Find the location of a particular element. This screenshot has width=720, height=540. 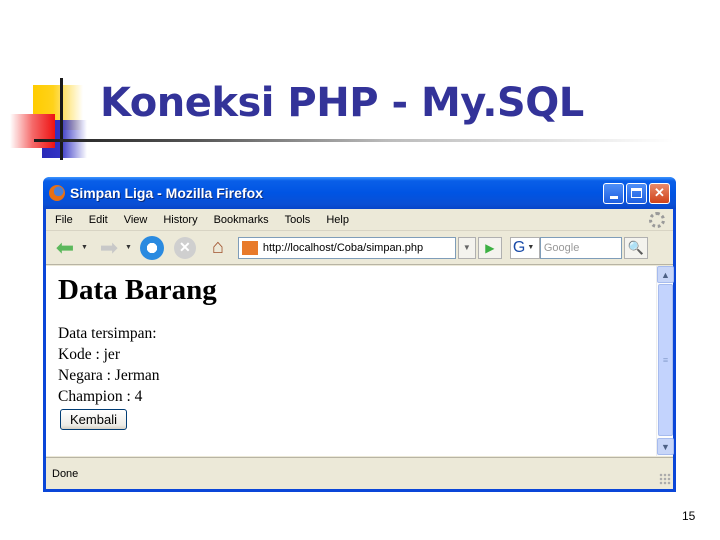

slide-decoration is located at coordinates (55, 120).